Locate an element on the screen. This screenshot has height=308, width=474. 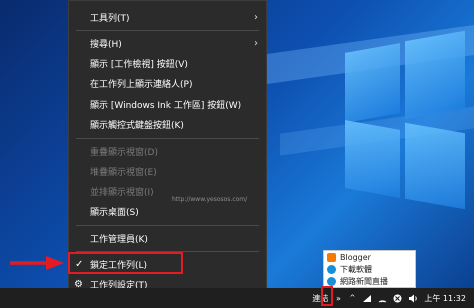
menu-item-show-task-view: 顯示 [工作檢視] 按鈕(V) is located at coordinates (167, 63).